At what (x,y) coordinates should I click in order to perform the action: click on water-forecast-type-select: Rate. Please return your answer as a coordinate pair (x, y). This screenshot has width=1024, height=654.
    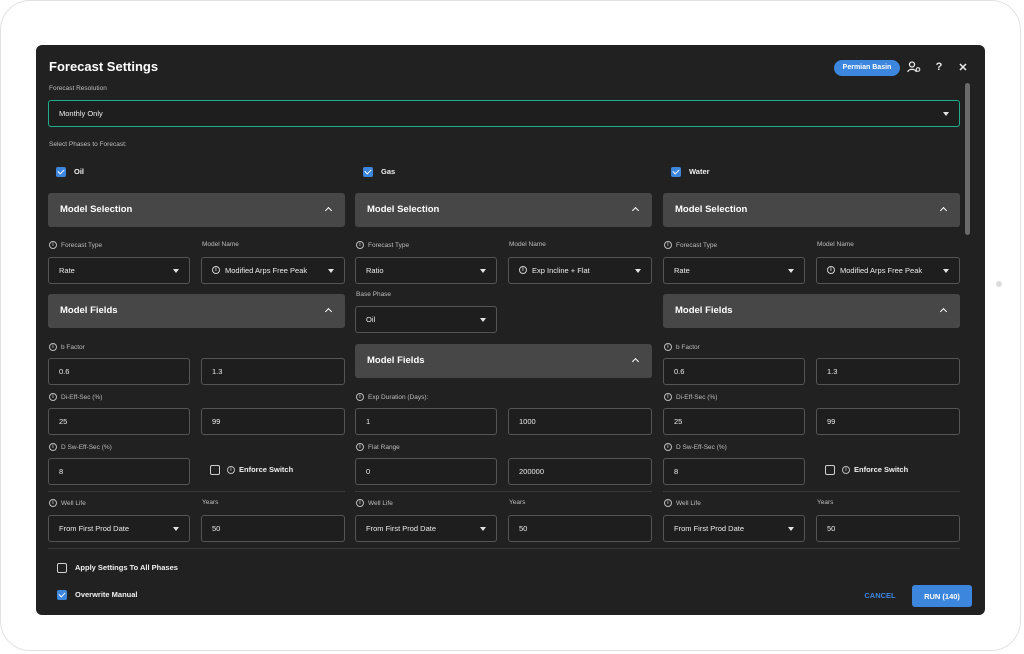
    Looking at the image, I should click on (734, 270).